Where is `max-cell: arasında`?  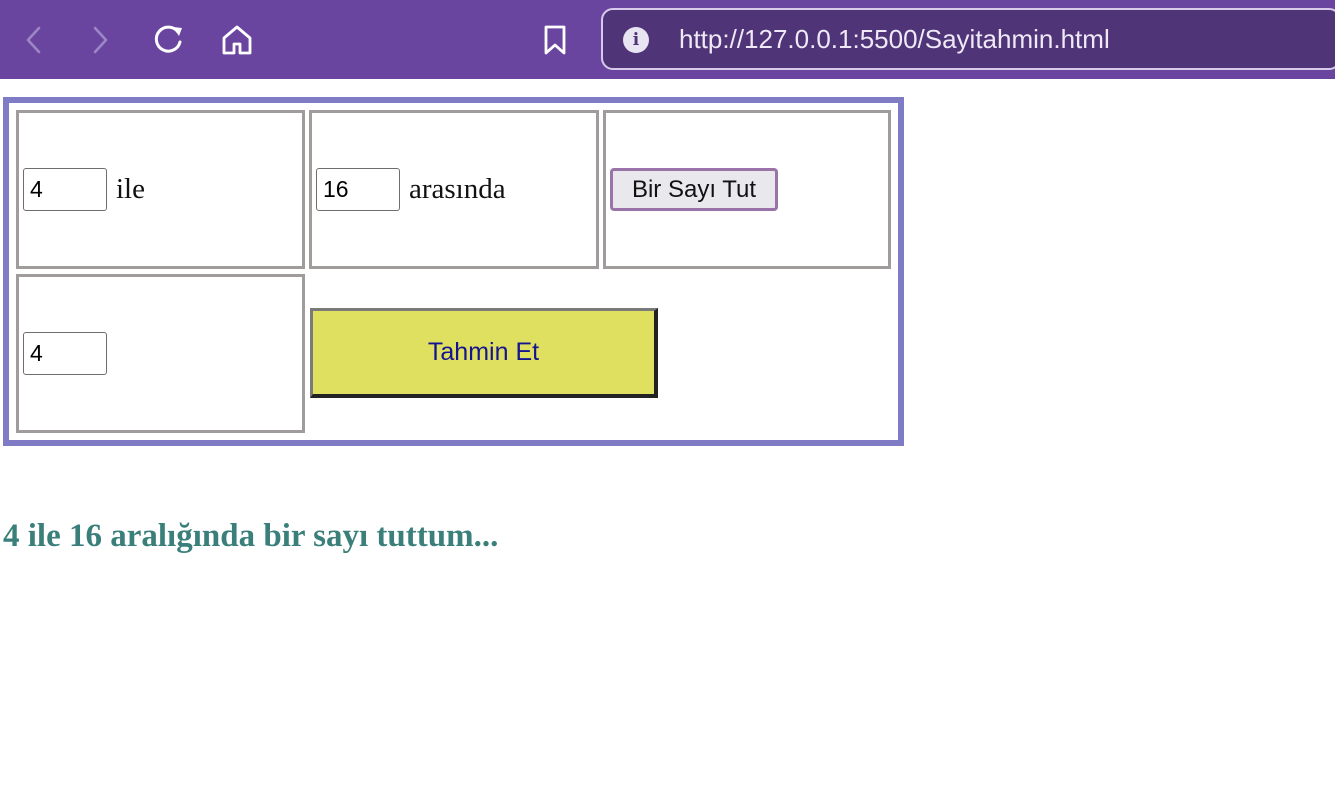 max-cell: arasında is located at coordinates (454, 189).